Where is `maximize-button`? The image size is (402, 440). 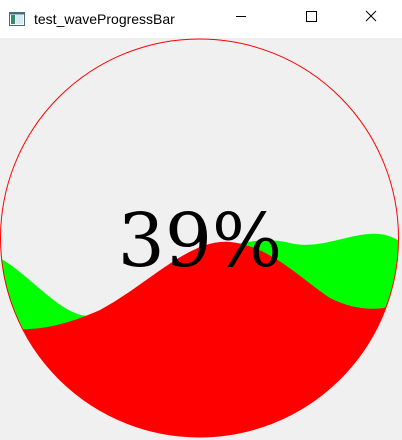 maximize-button is located at coordinates (311, 18).